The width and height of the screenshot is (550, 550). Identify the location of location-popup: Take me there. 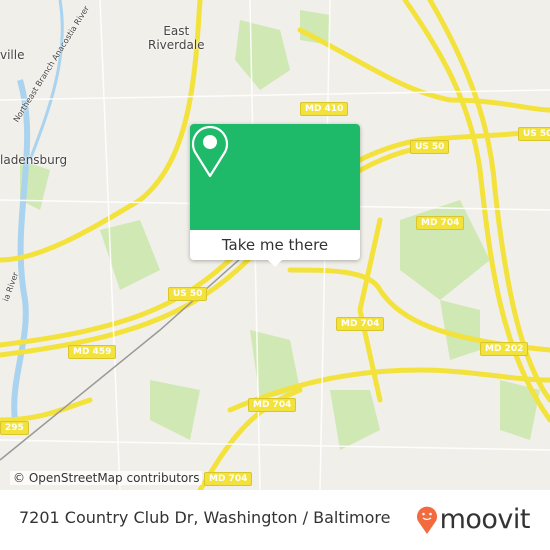
(275, 195).